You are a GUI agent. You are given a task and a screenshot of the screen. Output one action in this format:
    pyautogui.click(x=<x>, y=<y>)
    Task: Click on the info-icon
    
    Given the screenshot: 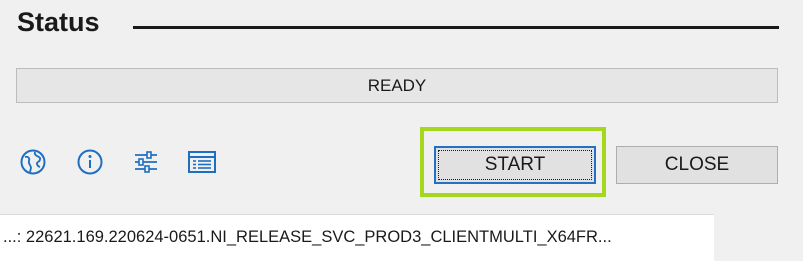 What is the action you would take?
    pyautogui.click(x=90, y=162)
    